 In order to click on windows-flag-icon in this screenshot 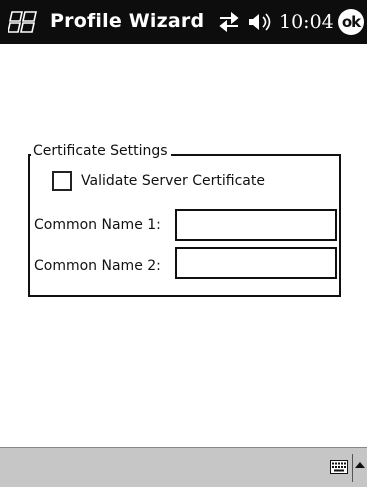, I will do `click(23, 22)`.